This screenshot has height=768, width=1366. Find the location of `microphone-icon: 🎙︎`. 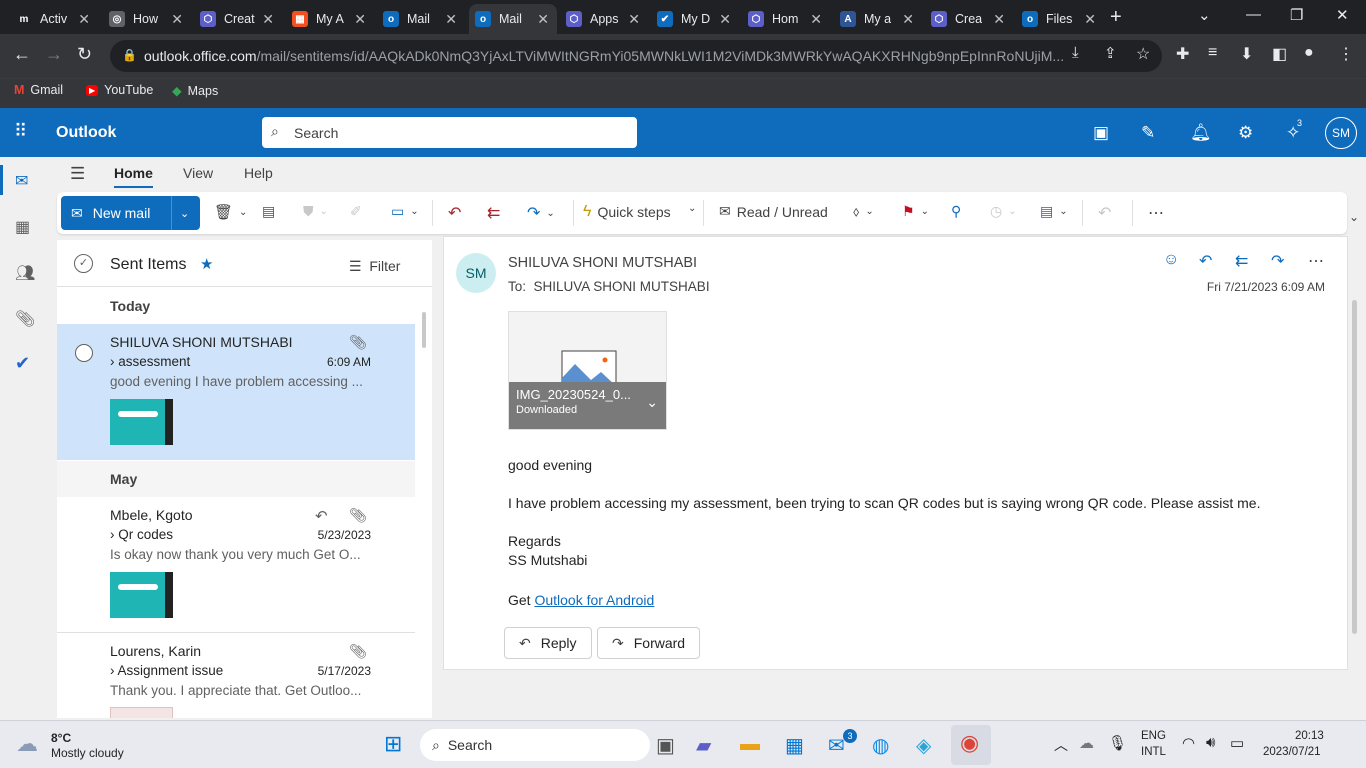

microphone-icon: 🎙︎ is located at coordinates (1117, 743).